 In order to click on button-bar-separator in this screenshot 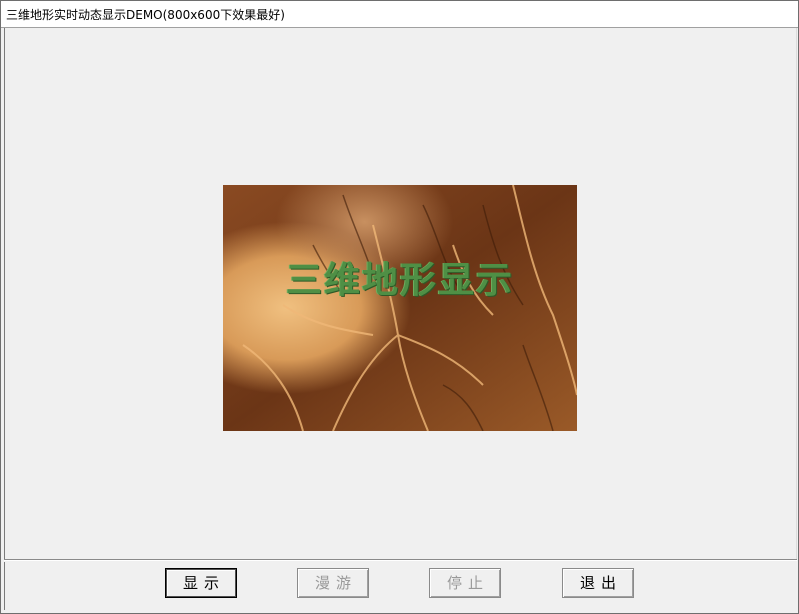, I will do `click(400, 560)`.